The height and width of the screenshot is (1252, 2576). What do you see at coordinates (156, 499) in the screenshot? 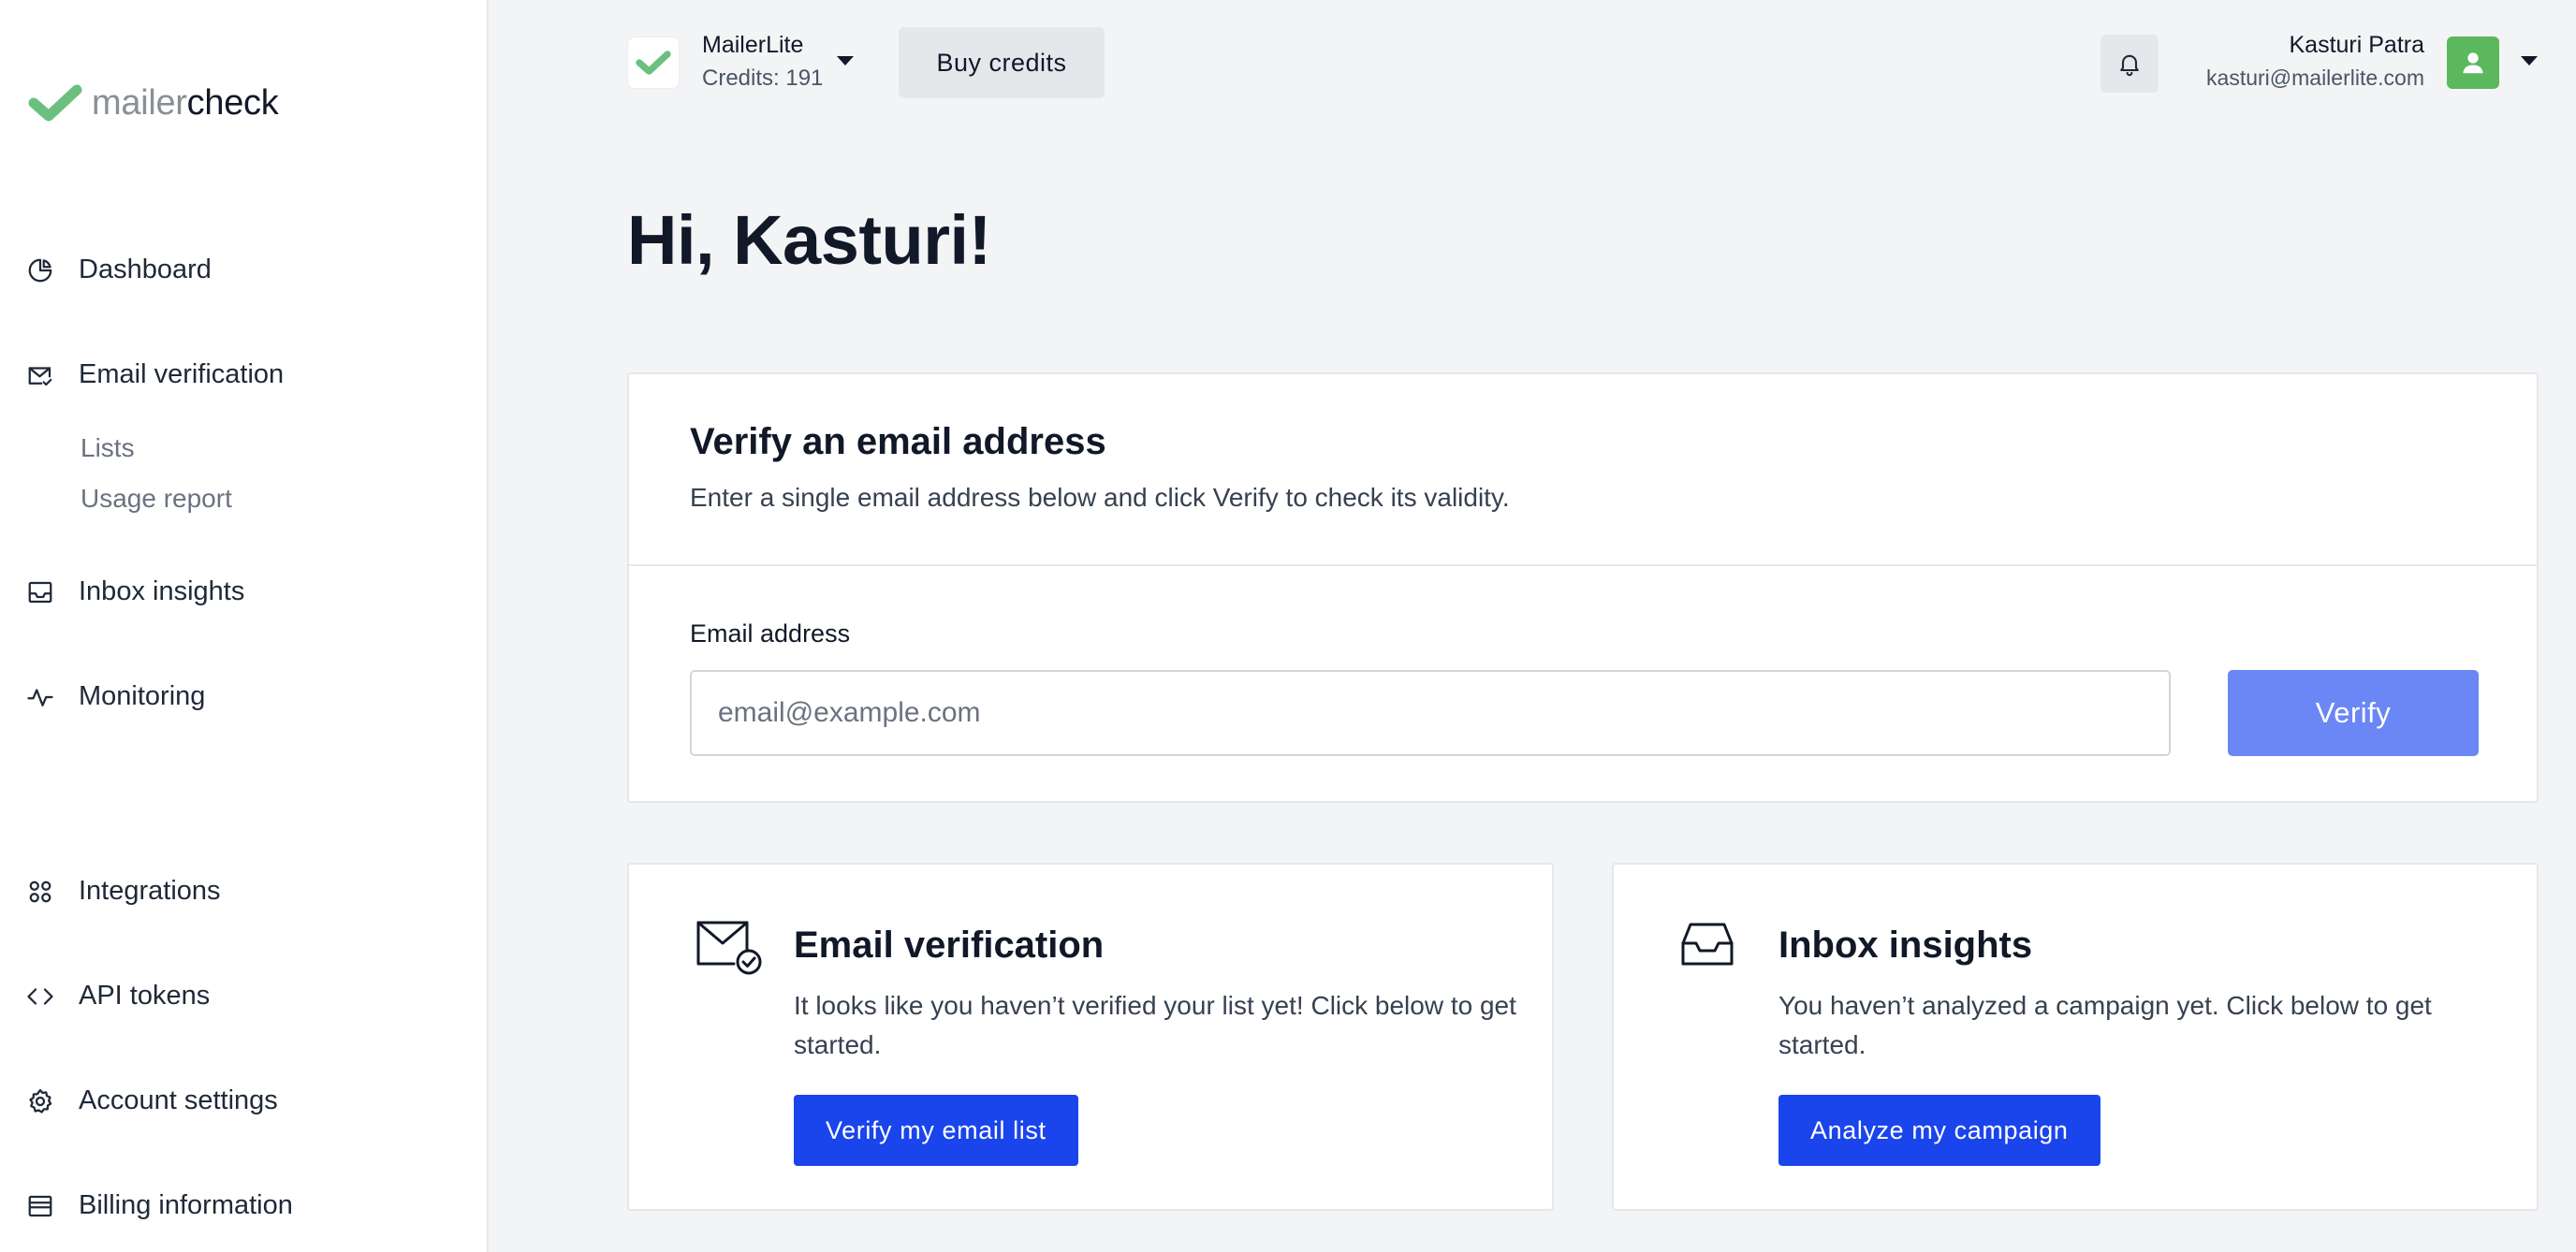
I see `sidebar-subitem-usage-report: Usage report` at bounding box center [156, 499].